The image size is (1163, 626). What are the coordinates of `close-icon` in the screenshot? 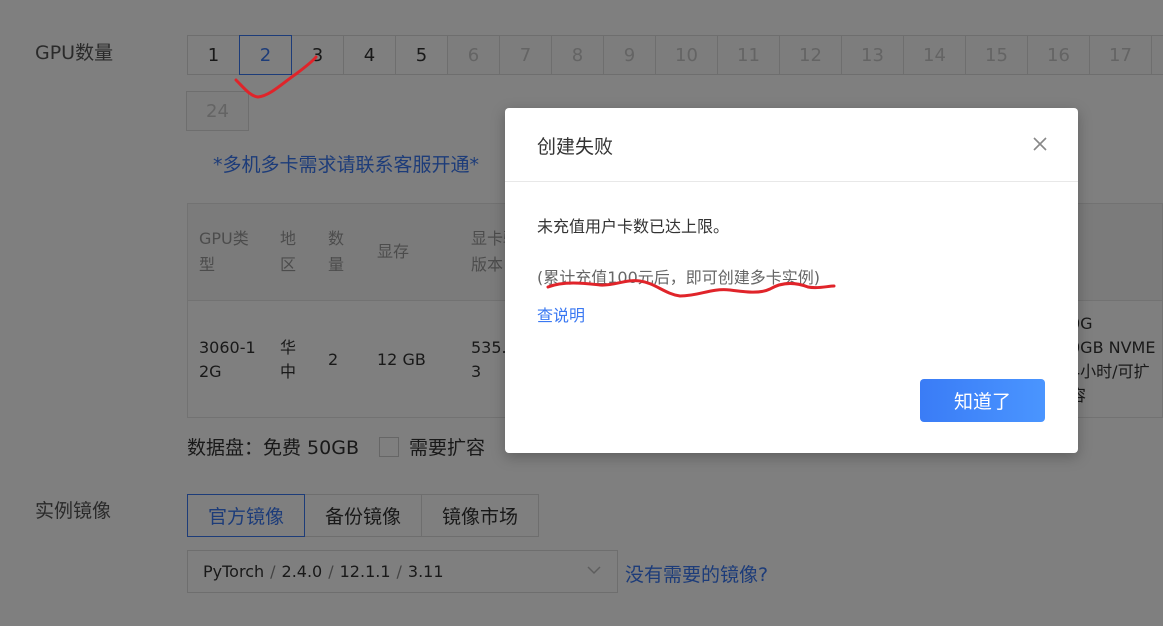 It's located at (1040, 144).